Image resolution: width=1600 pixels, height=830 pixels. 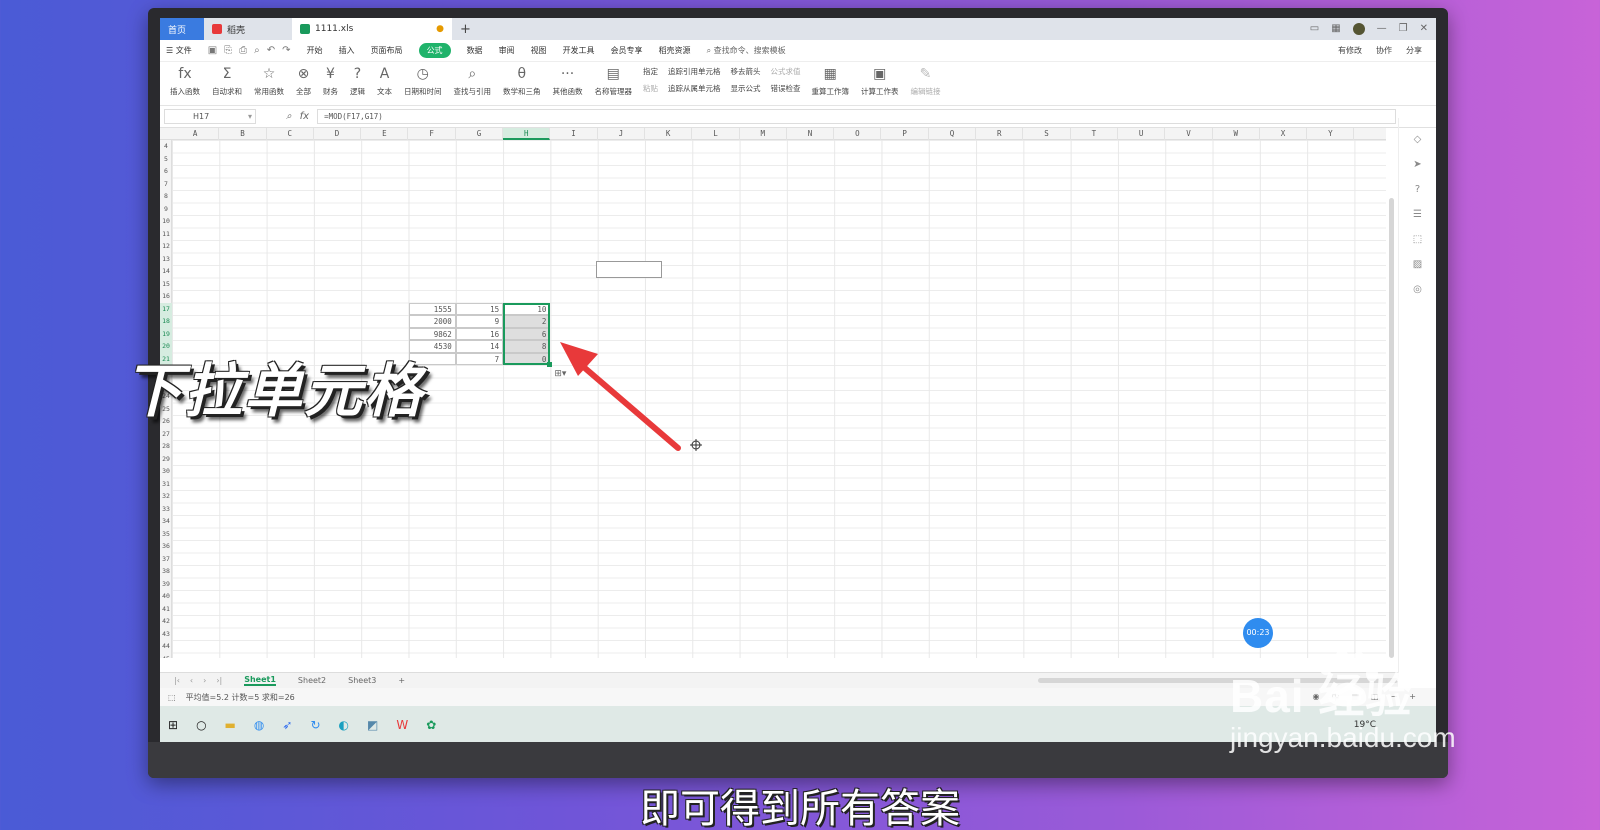 I want to click on menu-page-layout: 页面布局, so click(x=387, y=50).